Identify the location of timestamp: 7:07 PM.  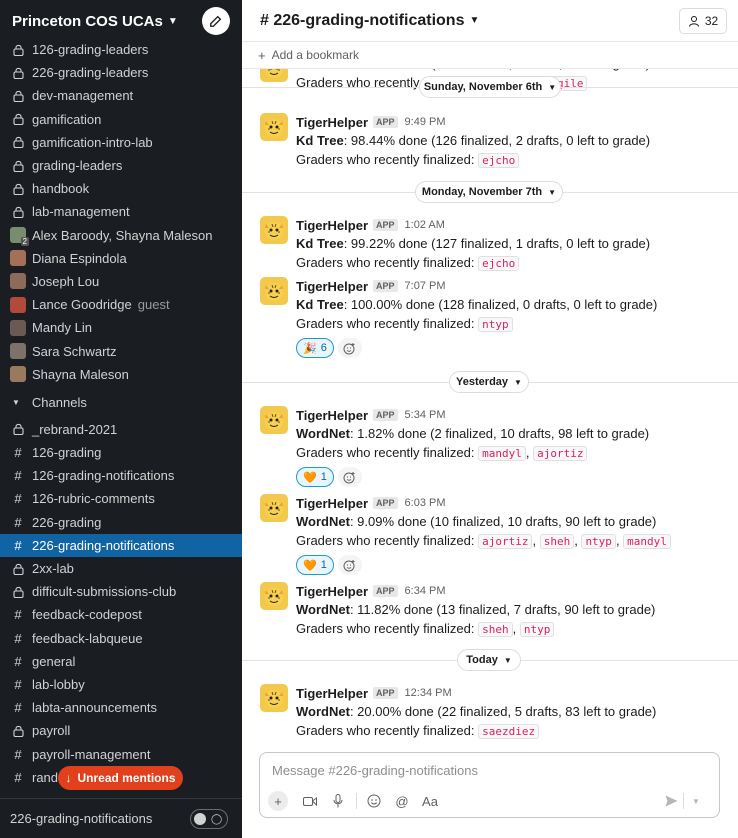
(425, 286).